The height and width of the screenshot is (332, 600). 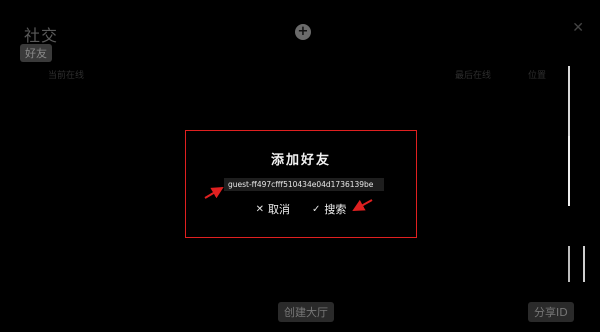 I want to click on create-lobby-button: 创建大厅, so click(x=306, y=312).